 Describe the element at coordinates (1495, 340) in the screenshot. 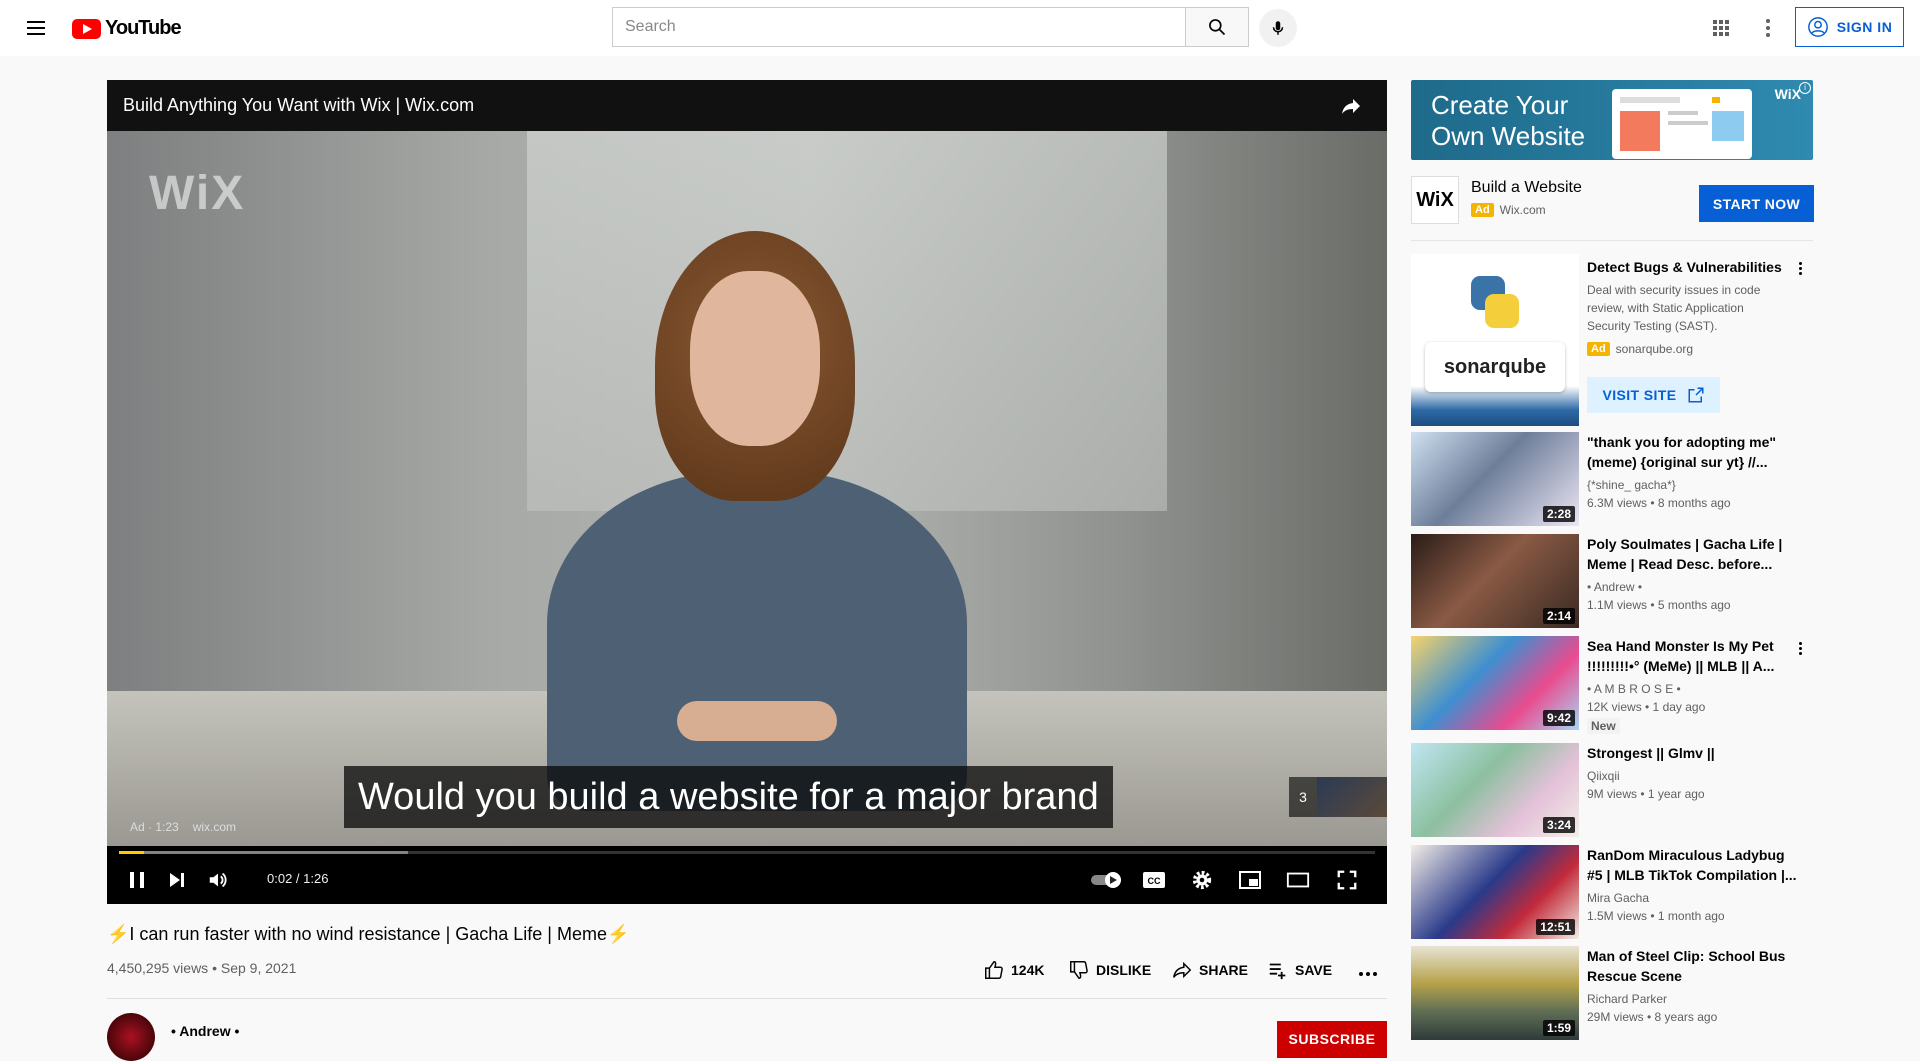

I see `sonarqube-ad-image: sonarqube` at that location.